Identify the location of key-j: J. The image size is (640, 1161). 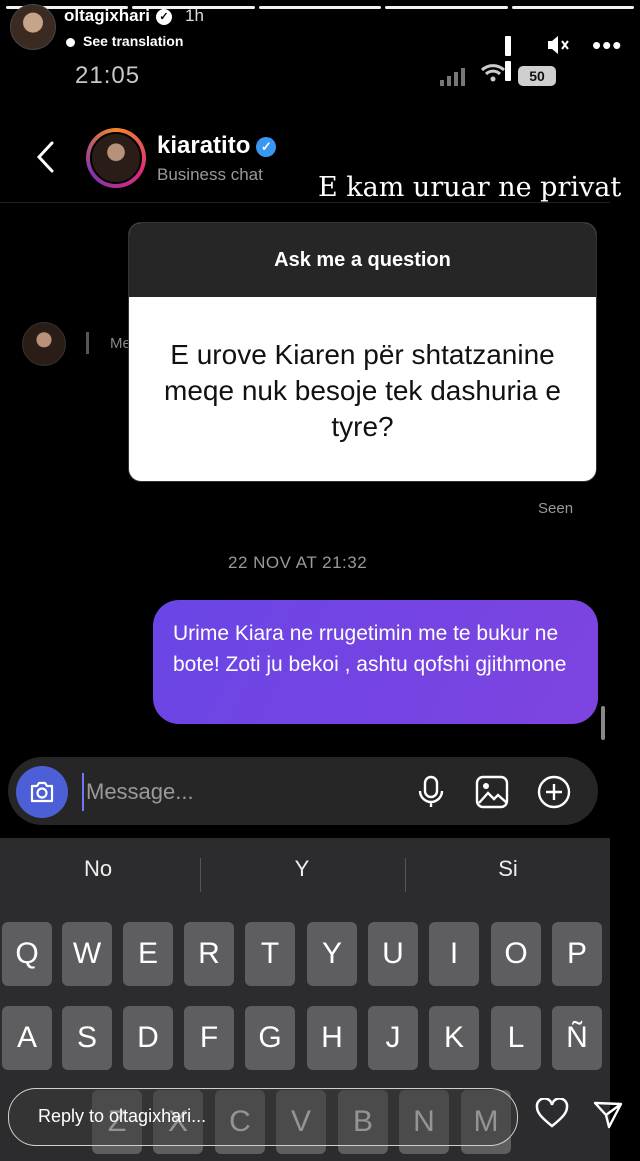
(393, 1038).